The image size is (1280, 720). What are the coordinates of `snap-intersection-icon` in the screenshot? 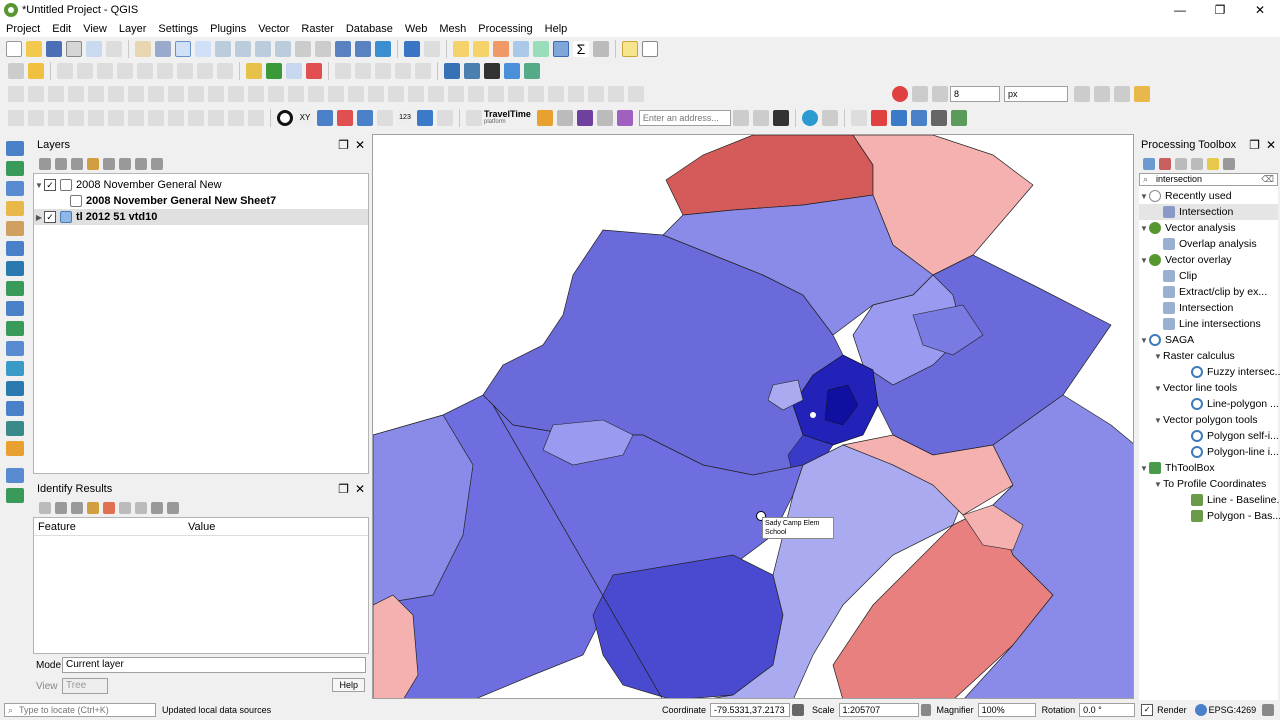 It's located at (1122, 94).